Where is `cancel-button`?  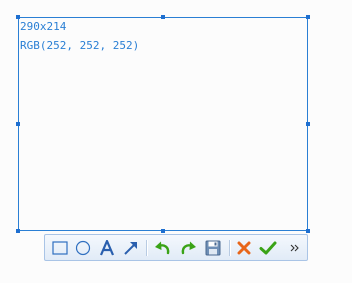
cancel-button is located at coordinates (244, 248).